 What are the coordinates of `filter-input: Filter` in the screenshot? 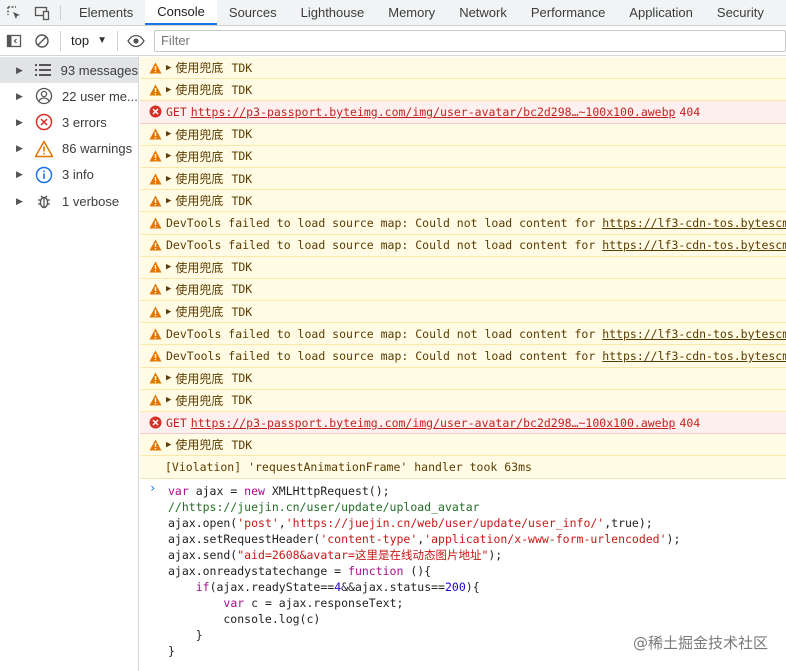 It's located at (469, 40).